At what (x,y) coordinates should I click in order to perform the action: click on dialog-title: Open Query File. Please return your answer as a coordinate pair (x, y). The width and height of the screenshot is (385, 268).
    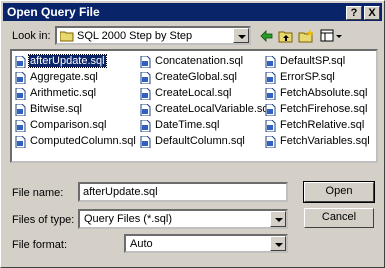
    Looking at the image, I should click on (53, 12).